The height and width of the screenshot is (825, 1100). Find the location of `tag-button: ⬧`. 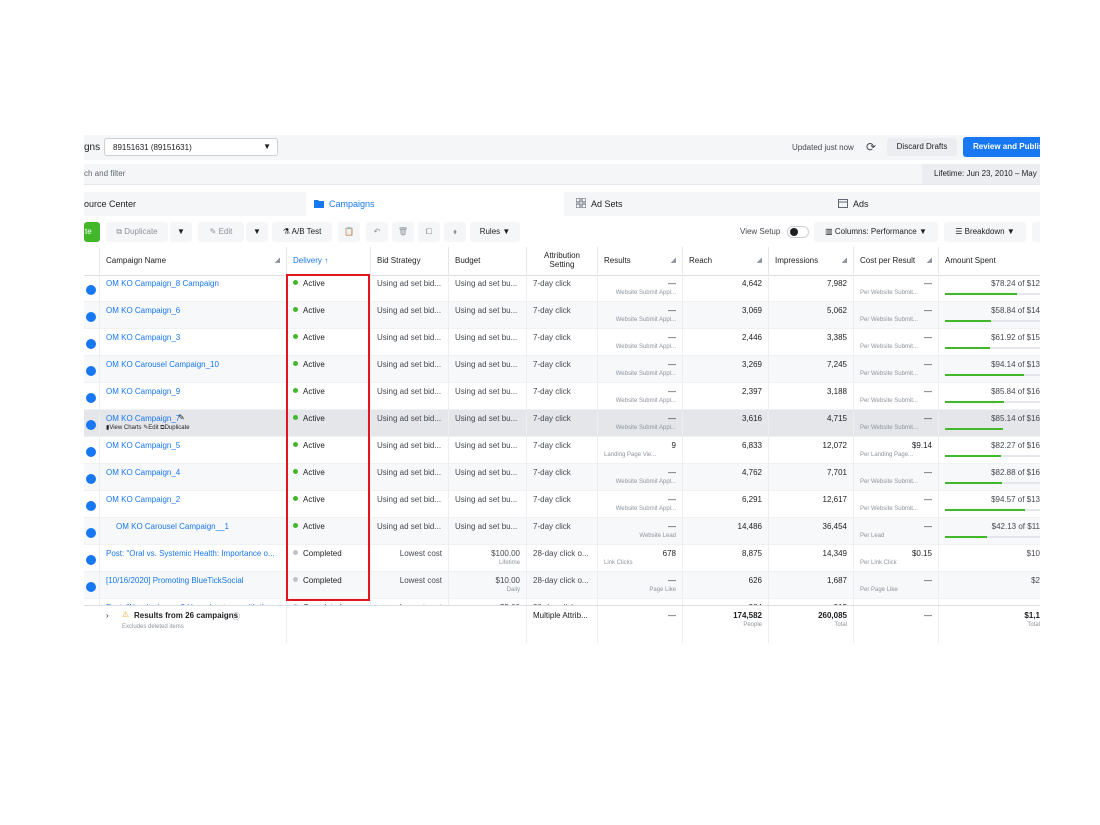

tag-button: ⬧ is located at coordinates (455, 232).